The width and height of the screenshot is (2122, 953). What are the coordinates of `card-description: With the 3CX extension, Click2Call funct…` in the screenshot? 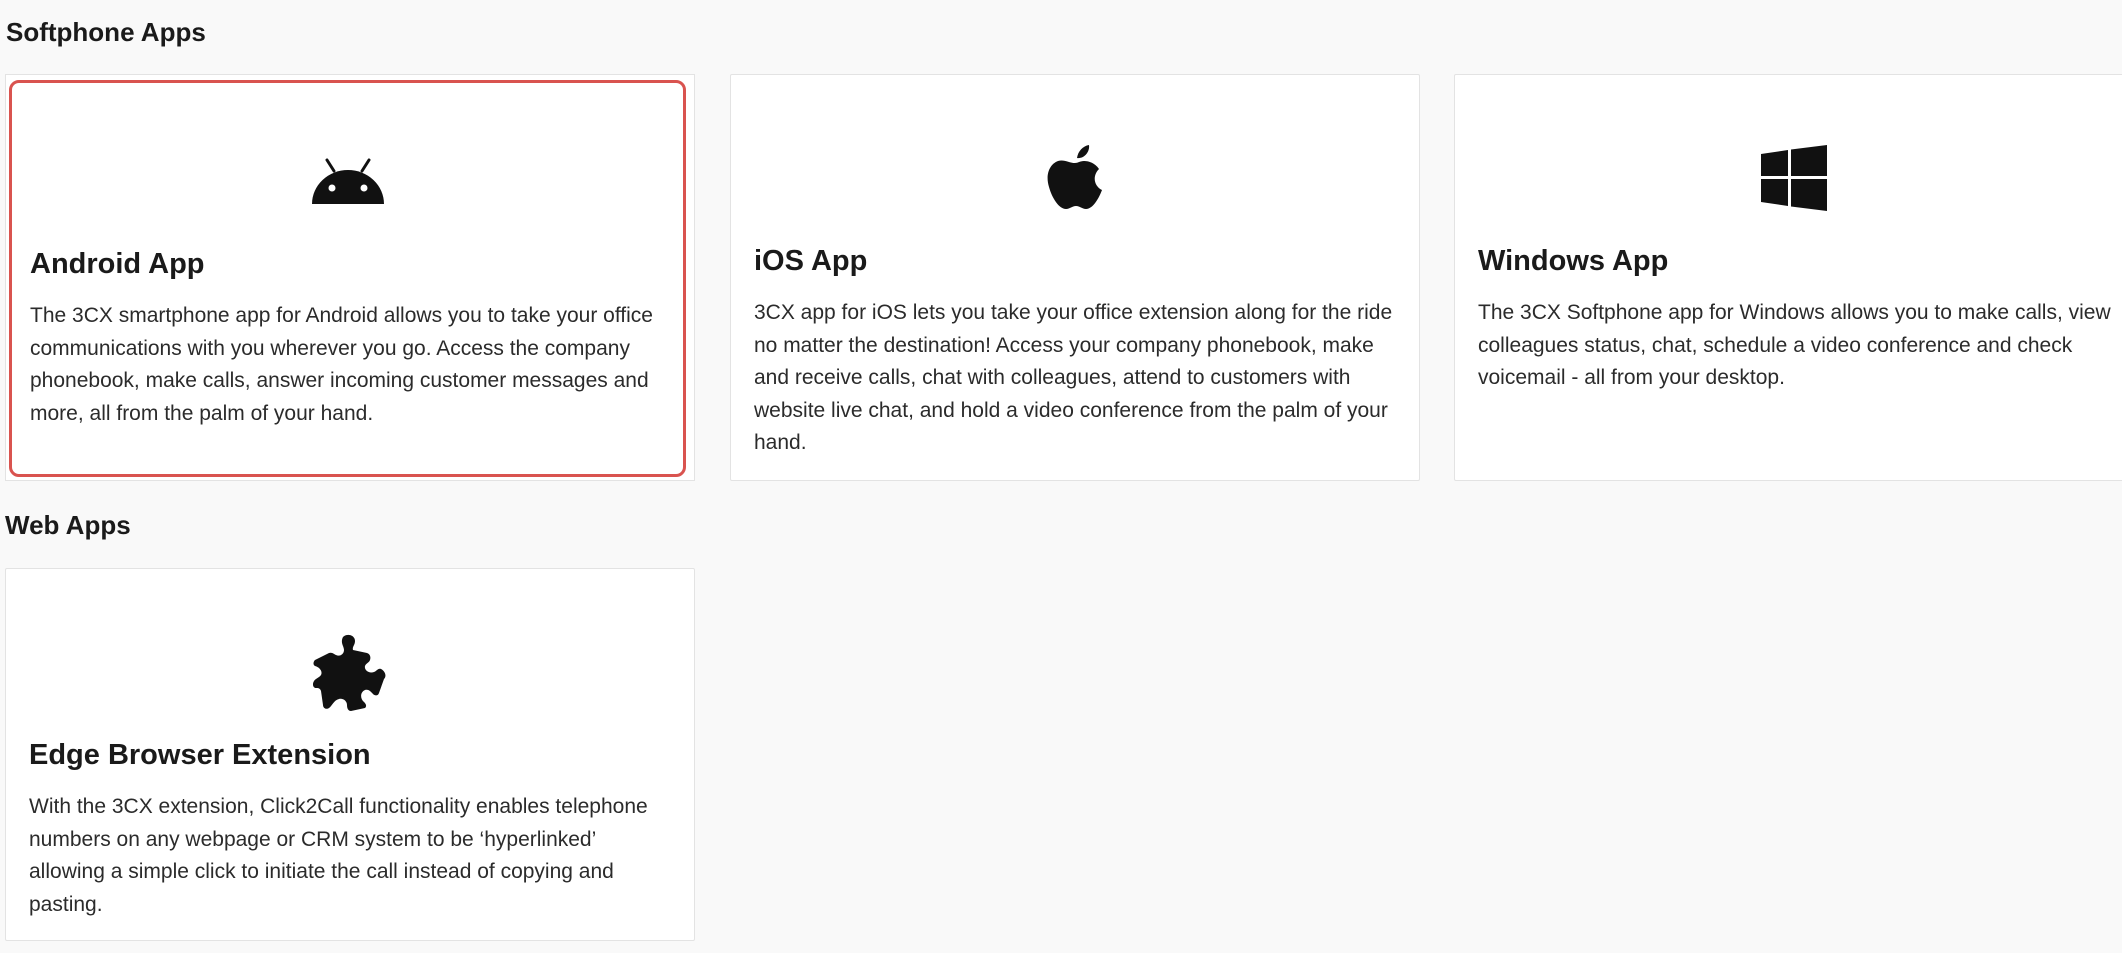 It's located at (338, 855).